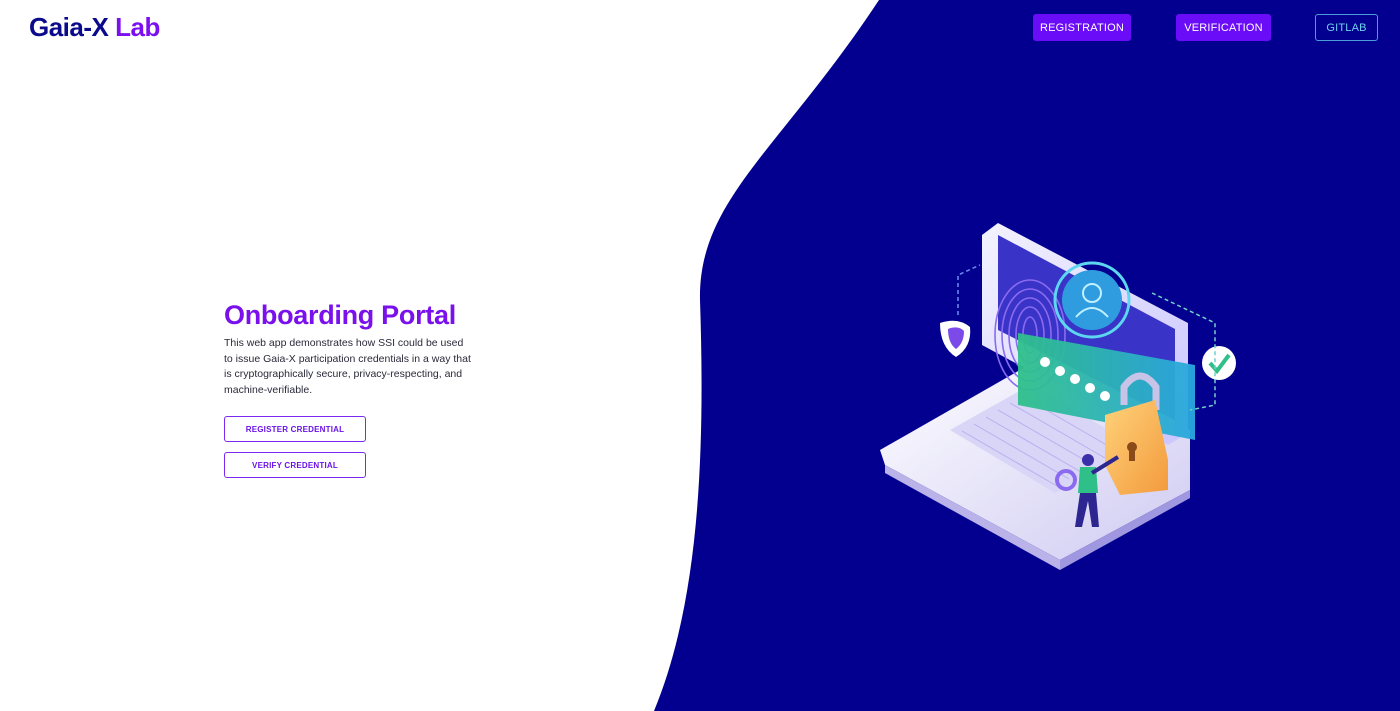 This screenshot has width=1400, height=711. What do you see at coordinates (1082, 27) in the screenshot?
I see `registration-nav-button: REGISTRATION` at bounding box center [1082, 27].